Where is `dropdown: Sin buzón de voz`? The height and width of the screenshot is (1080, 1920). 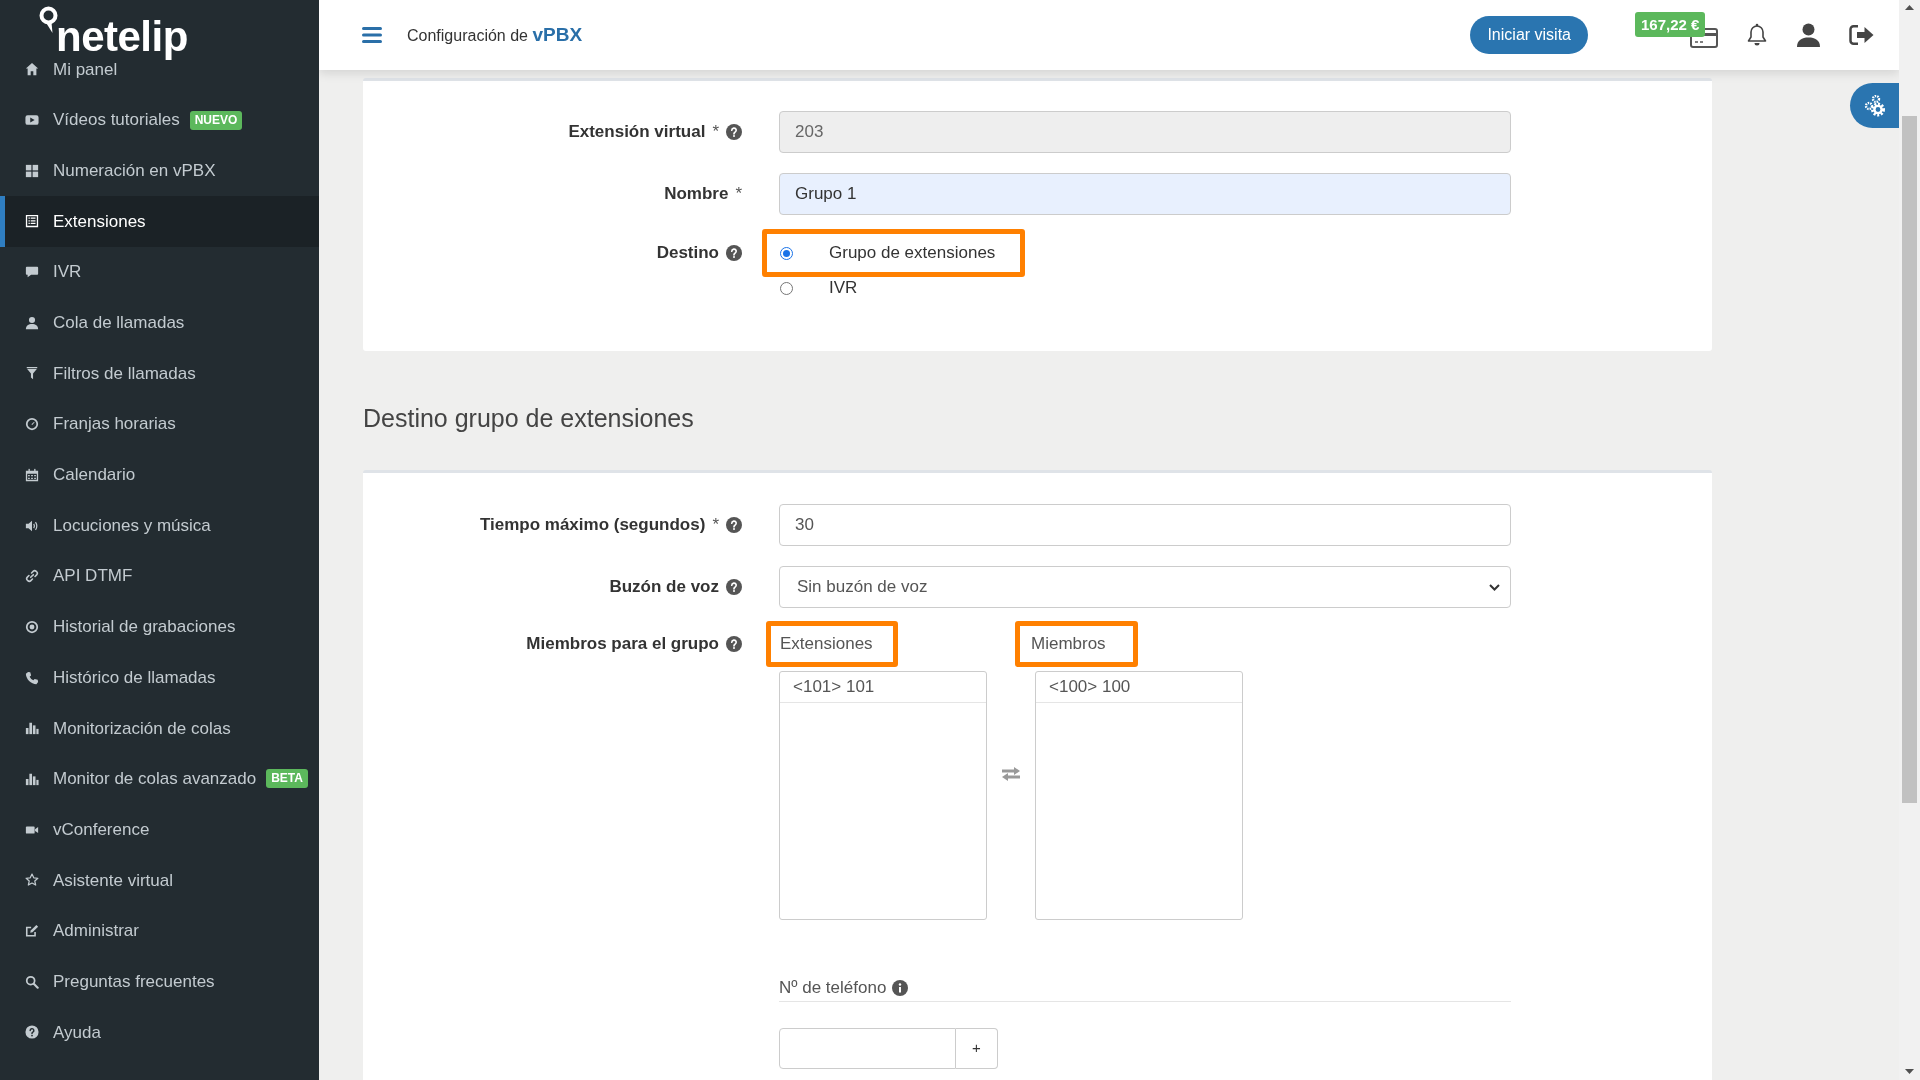 dropdown: Sin buzón de voz is located at coordinates (1145, 587).